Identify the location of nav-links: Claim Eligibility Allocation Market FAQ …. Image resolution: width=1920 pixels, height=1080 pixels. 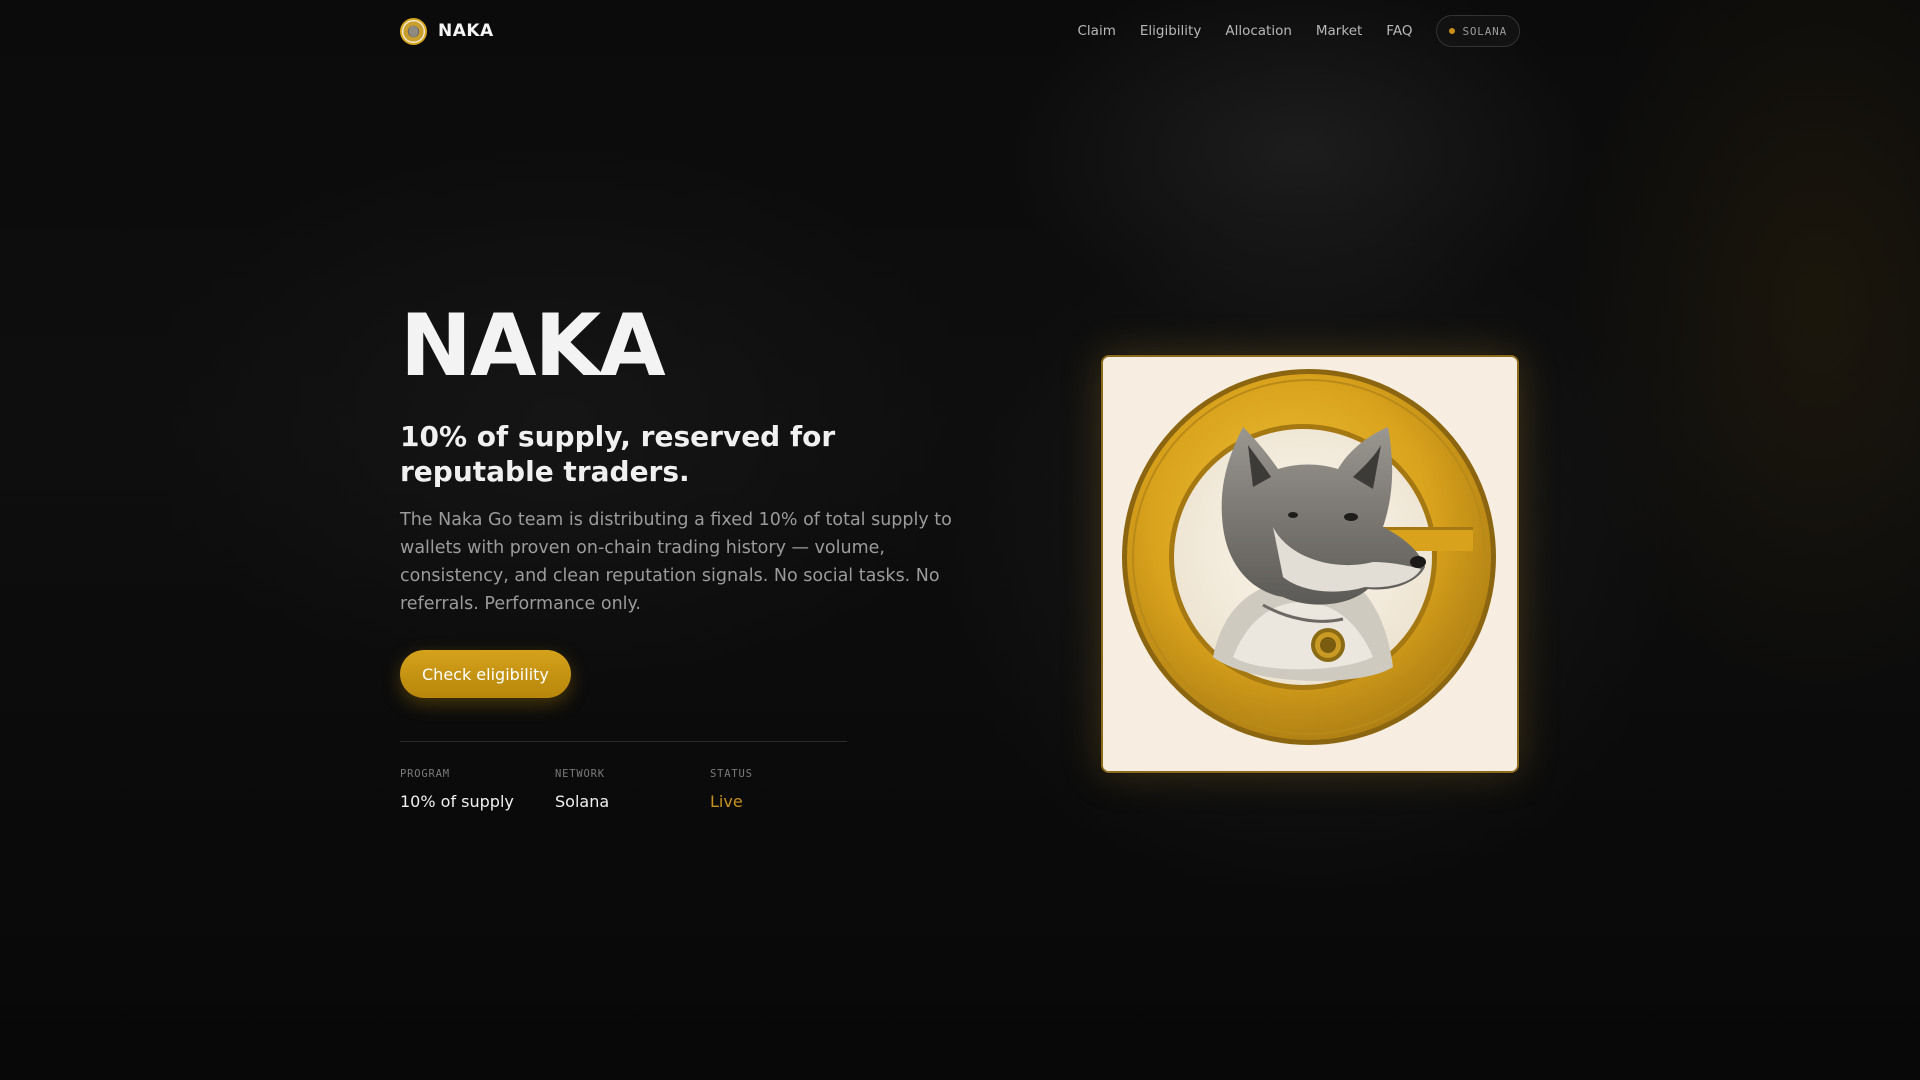
(1299, 31).